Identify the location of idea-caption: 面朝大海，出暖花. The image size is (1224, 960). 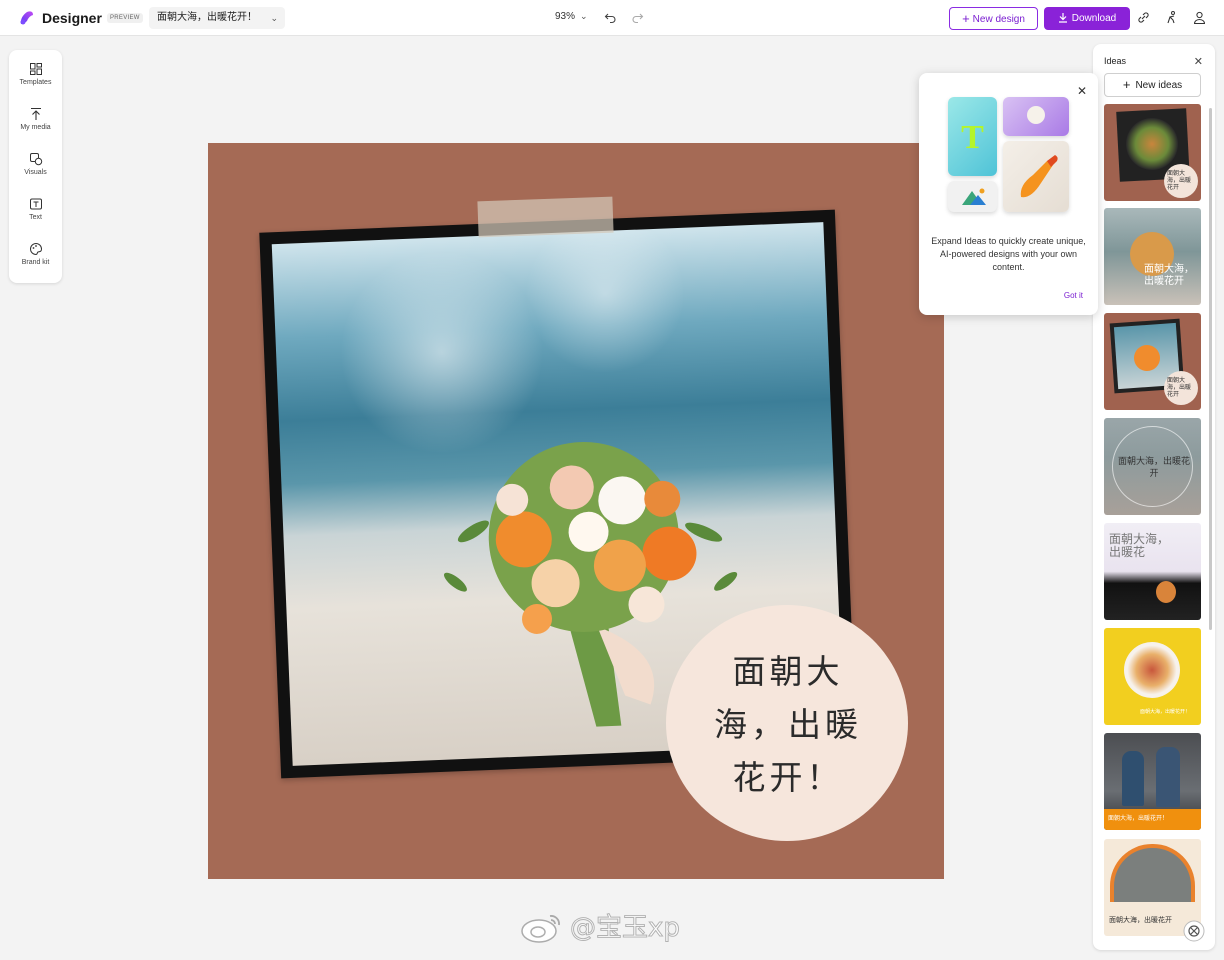
(1139, 545).